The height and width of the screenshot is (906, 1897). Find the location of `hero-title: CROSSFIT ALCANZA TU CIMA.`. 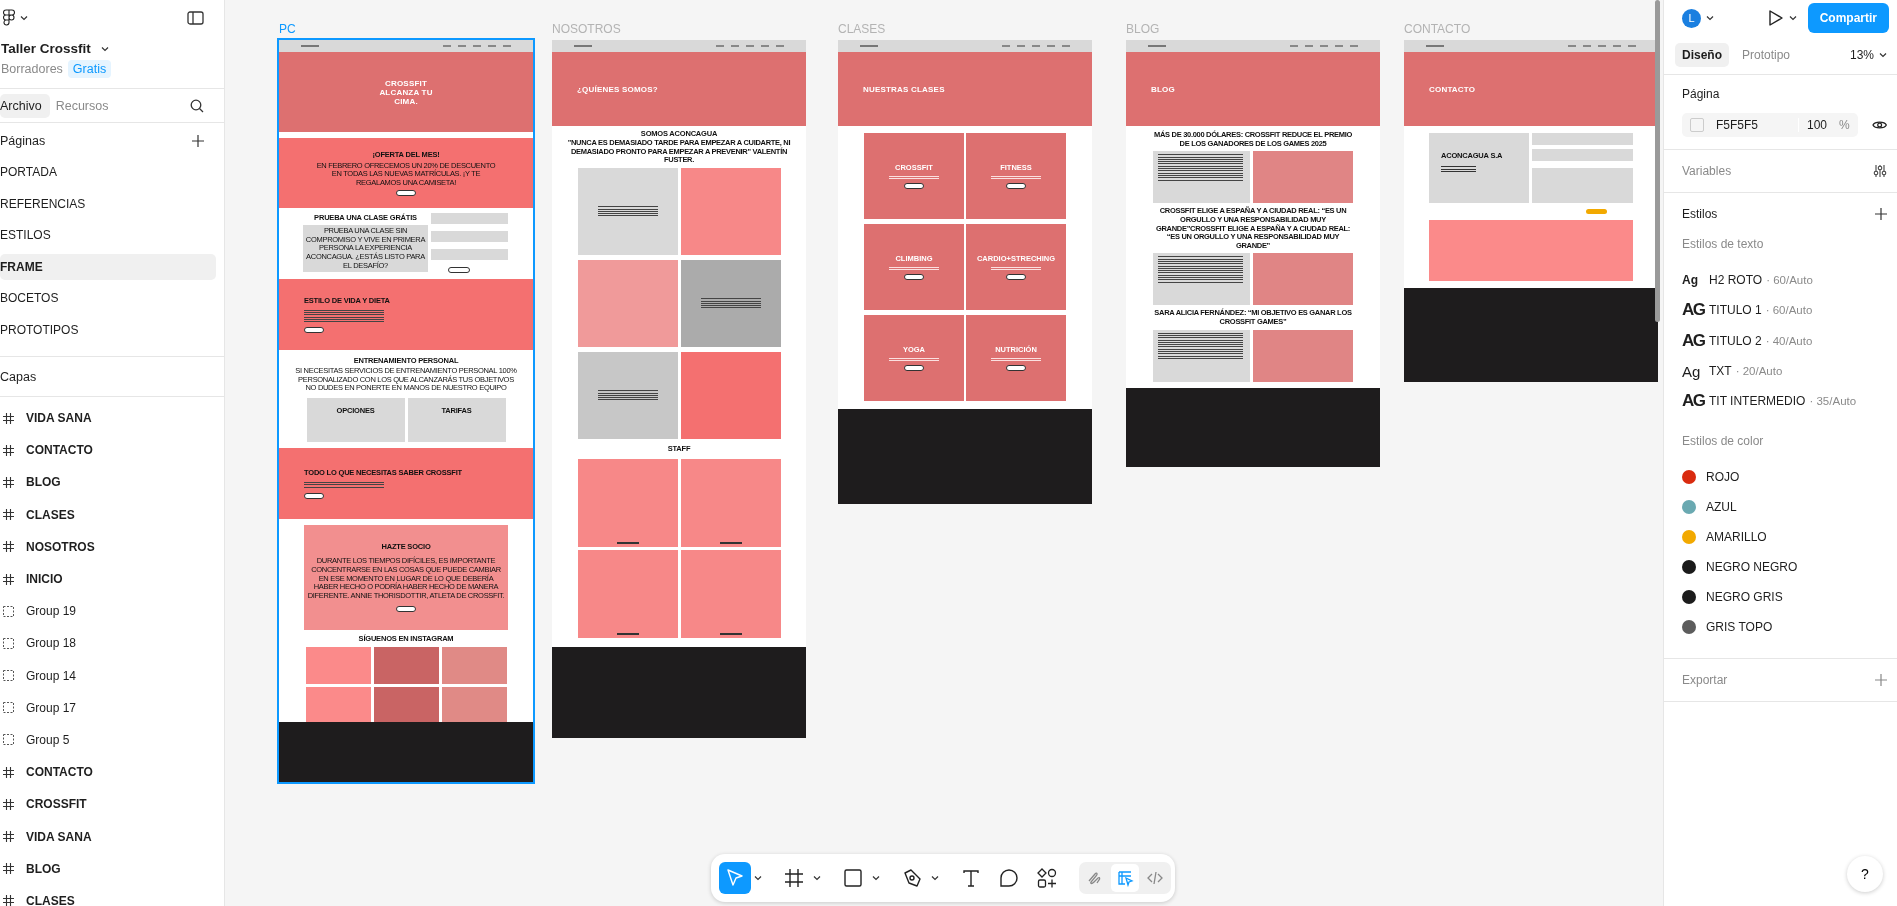

hero-title: CROSSFIT ALCANZA TU CIMA. is located at coordinates (406, 92).